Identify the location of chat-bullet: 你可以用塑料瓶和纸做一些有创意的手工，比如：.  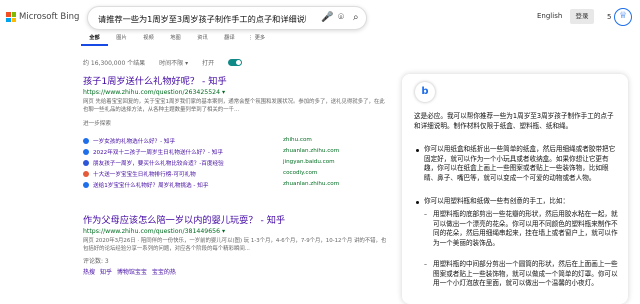
(497, 201).